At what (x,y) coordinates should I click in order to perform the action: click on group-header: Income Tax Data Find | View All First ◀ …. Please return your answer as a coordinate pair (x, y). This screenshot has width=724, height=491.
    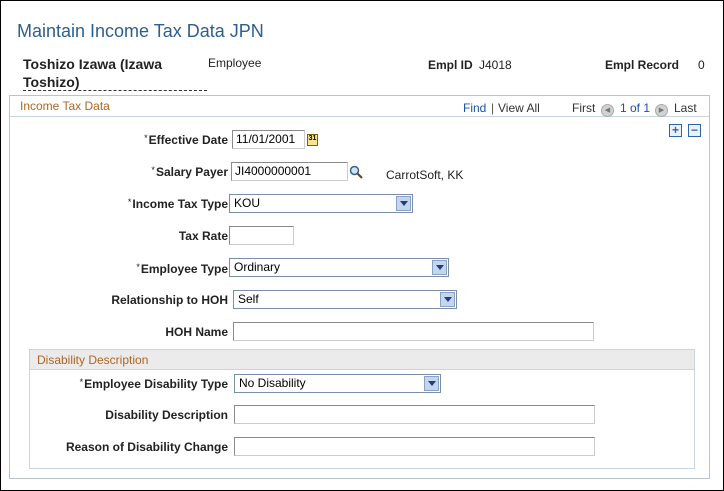
    Looking at the image, I should click on (359, 106).